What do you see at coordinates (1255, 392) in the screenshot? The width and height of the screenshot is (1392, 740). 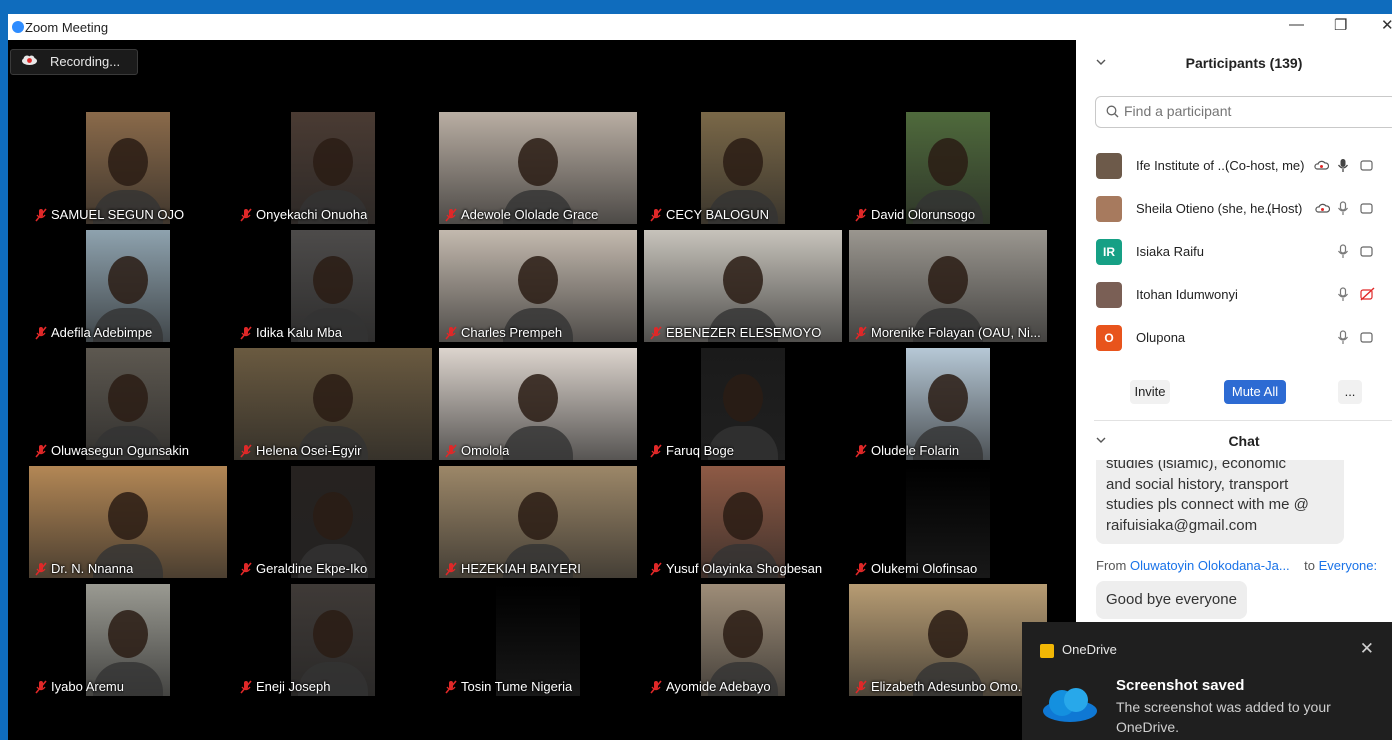 I see `mute-all-button: Mute All` at bounding box center [1255, 392].